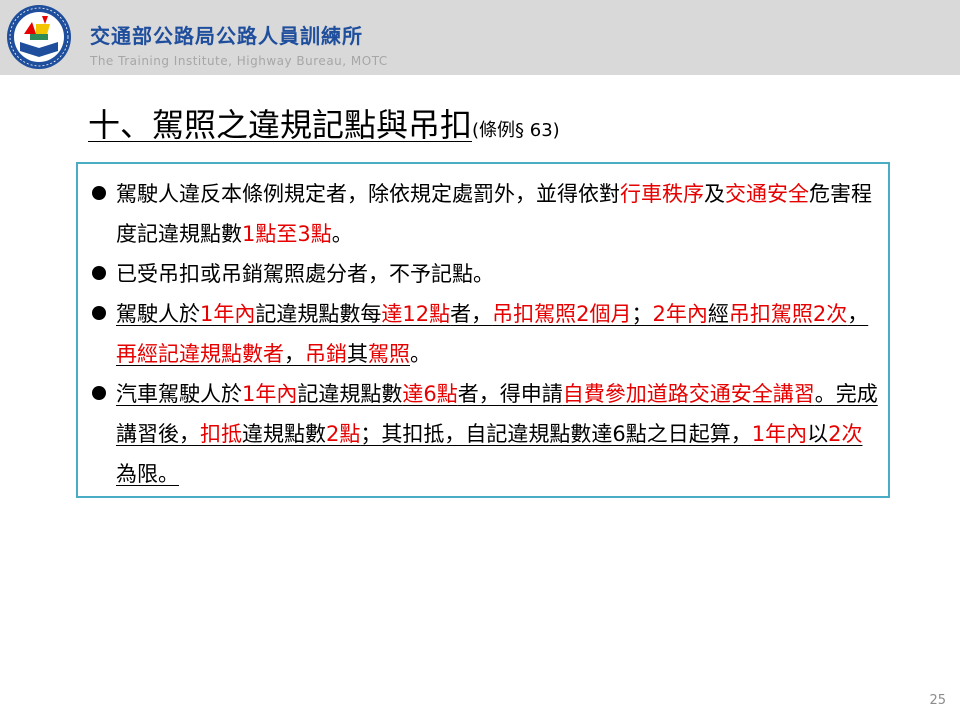 This screenshot has width=960, height=720. I want to click on highlighted-text: 2次, so click(845, 434).